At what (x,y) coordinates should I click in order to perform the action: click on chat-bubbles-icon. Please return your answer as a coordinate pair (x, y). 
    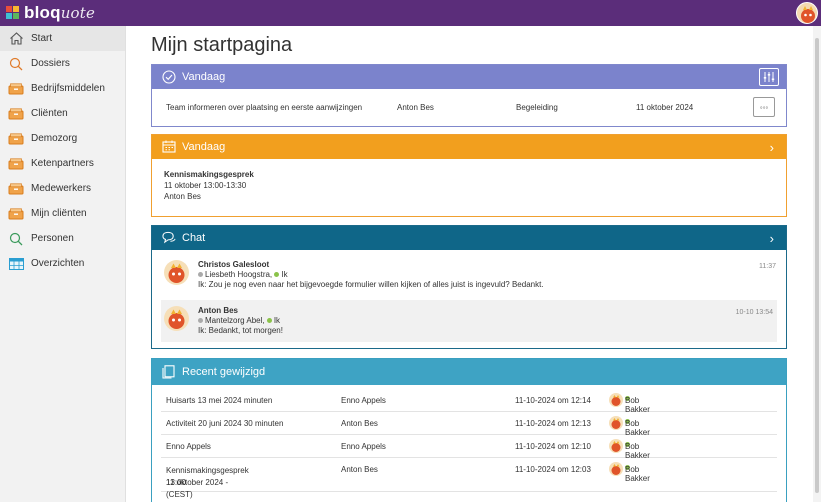
    Looking at the image, I should click on (169, 238).